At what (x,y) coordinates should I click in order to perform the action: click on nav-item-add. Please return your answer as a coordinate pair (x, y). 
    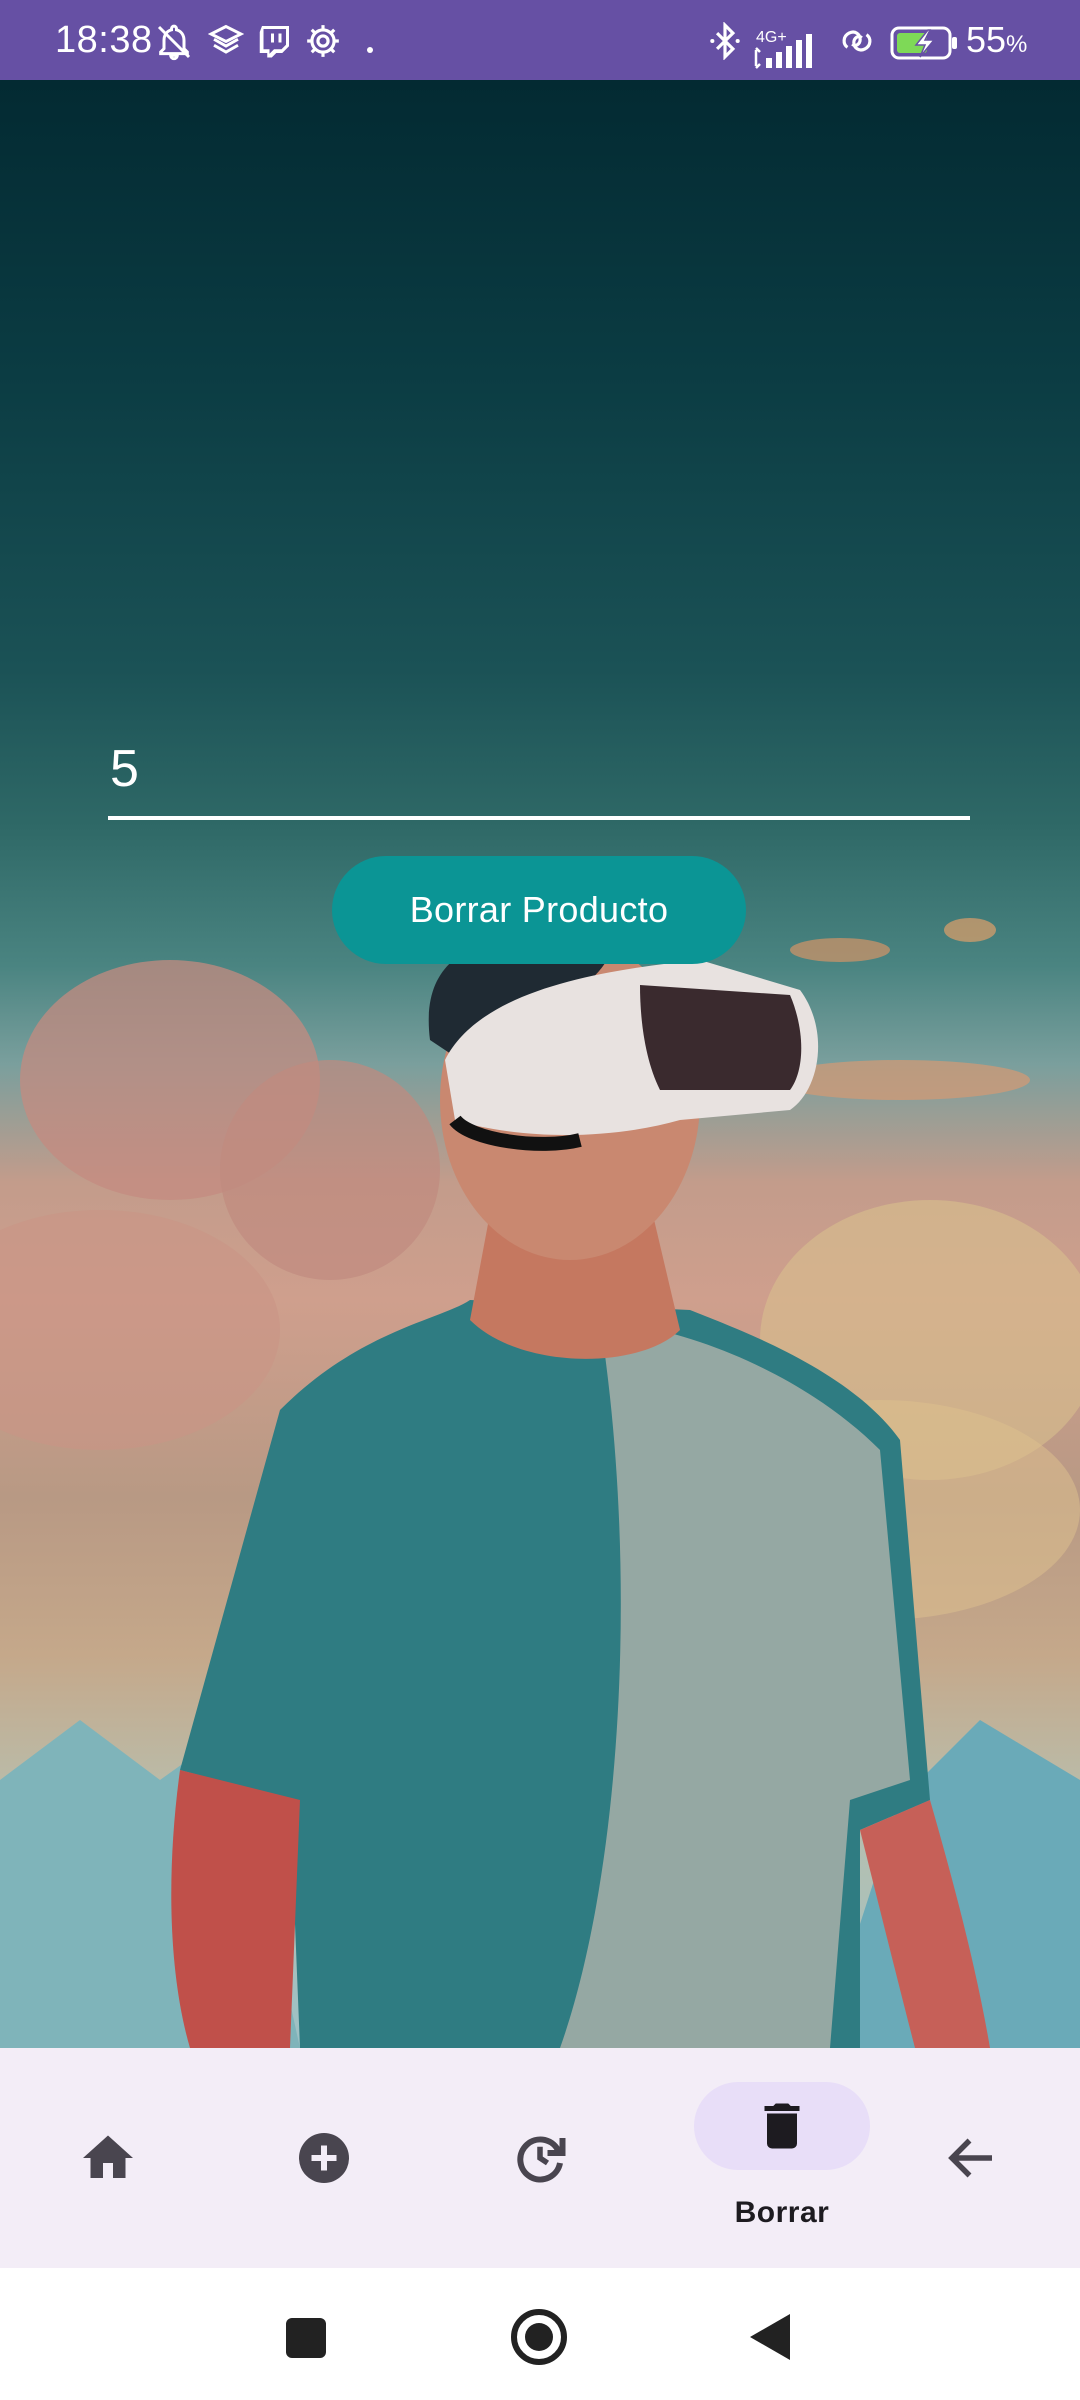
    Looking at the image, I should click on (324, 2158).